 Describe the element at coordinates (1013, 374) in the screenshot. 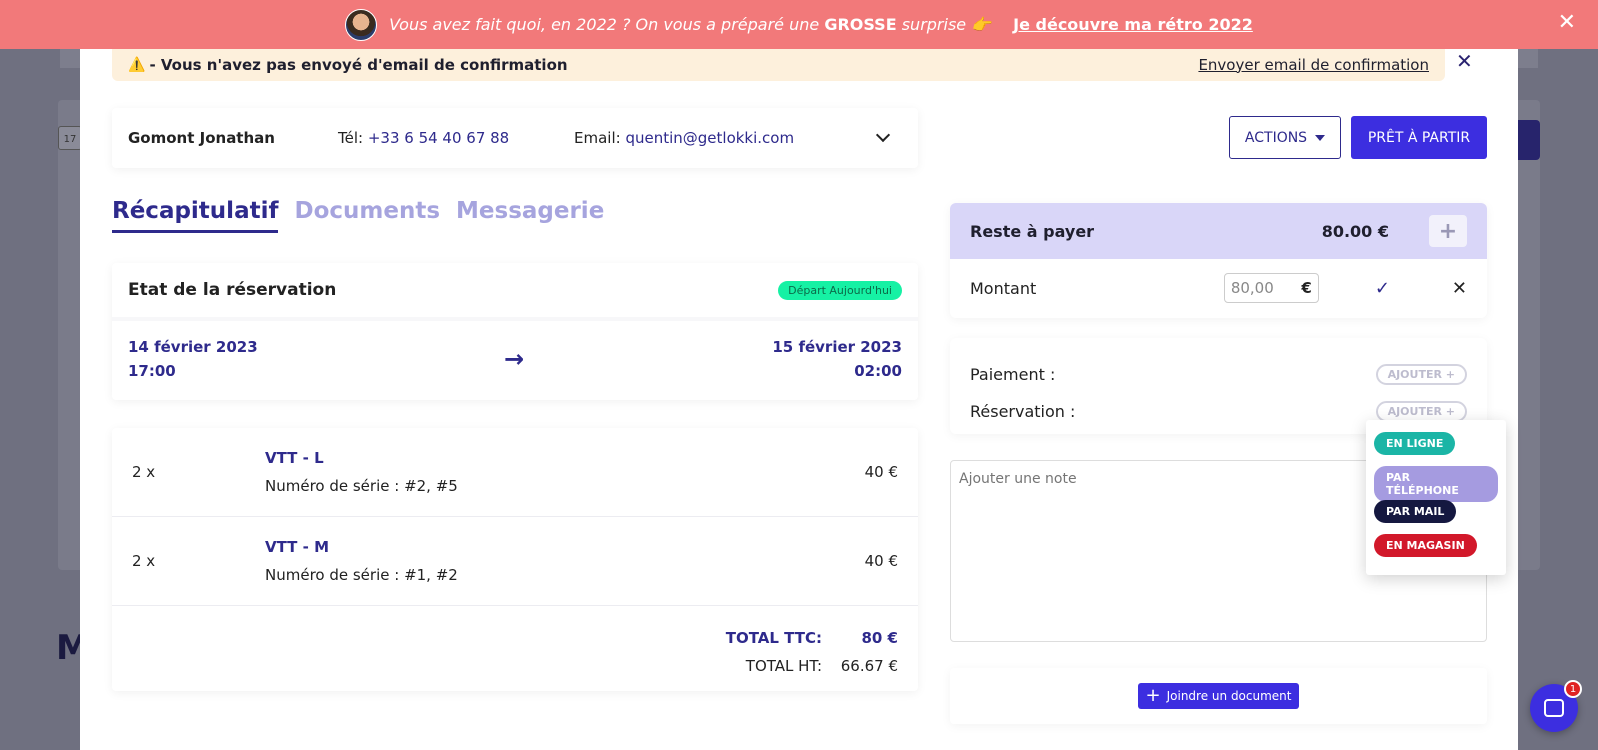

I see `payment-method-label: Paiement :` at that location.